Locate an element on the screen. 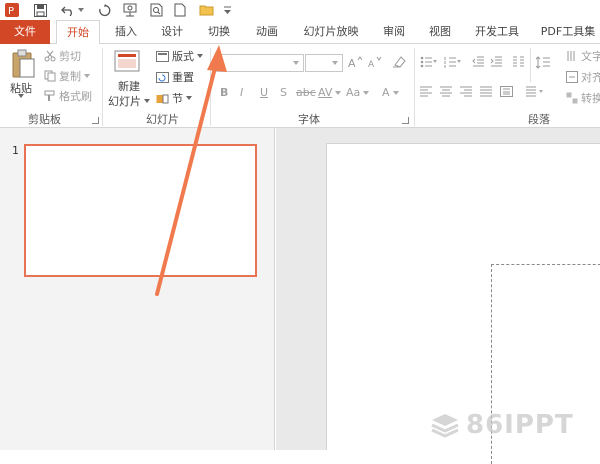 The image size is (600, 464). watermark-text: 86IPPT is located at coordinates (520, 425).